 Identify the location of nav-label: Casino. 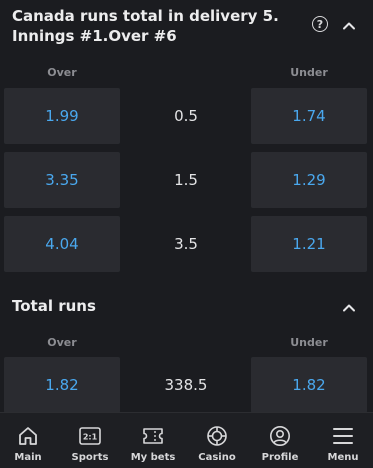
(217, 457).